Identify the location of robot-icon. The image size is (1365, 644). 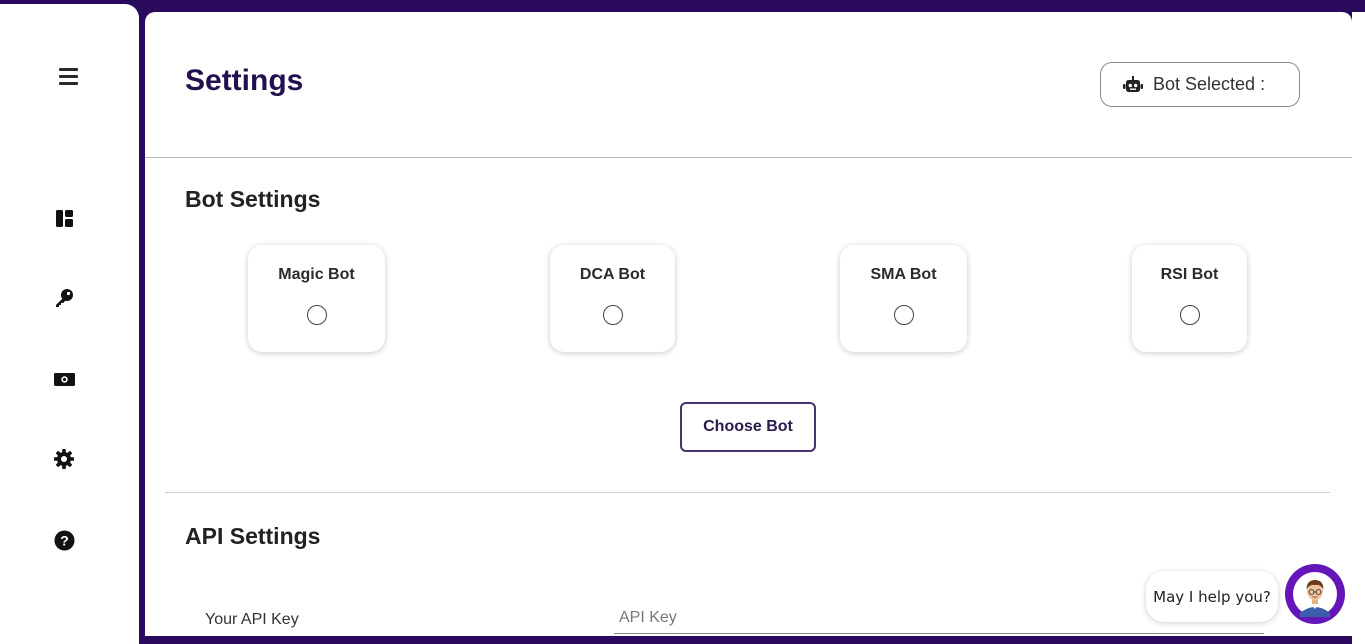
(1133, 83).